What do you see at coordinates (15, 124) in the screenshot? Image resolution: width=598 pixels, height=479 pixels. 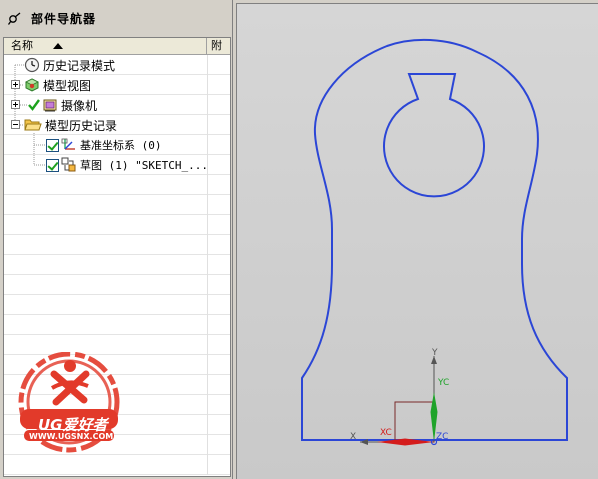 I see `collapse-icon` at bounding box center [15, 124].